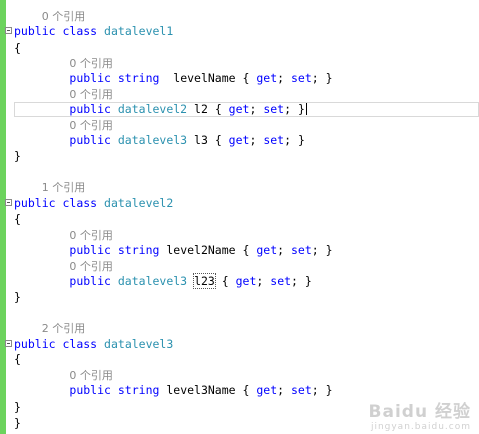 This screenshot has width=479, height=434. What do you see at coordinates (420, 427) in the screenshot?
I see `watermark-url: jingyan.baidu.com` at bounding box center [420, 427].